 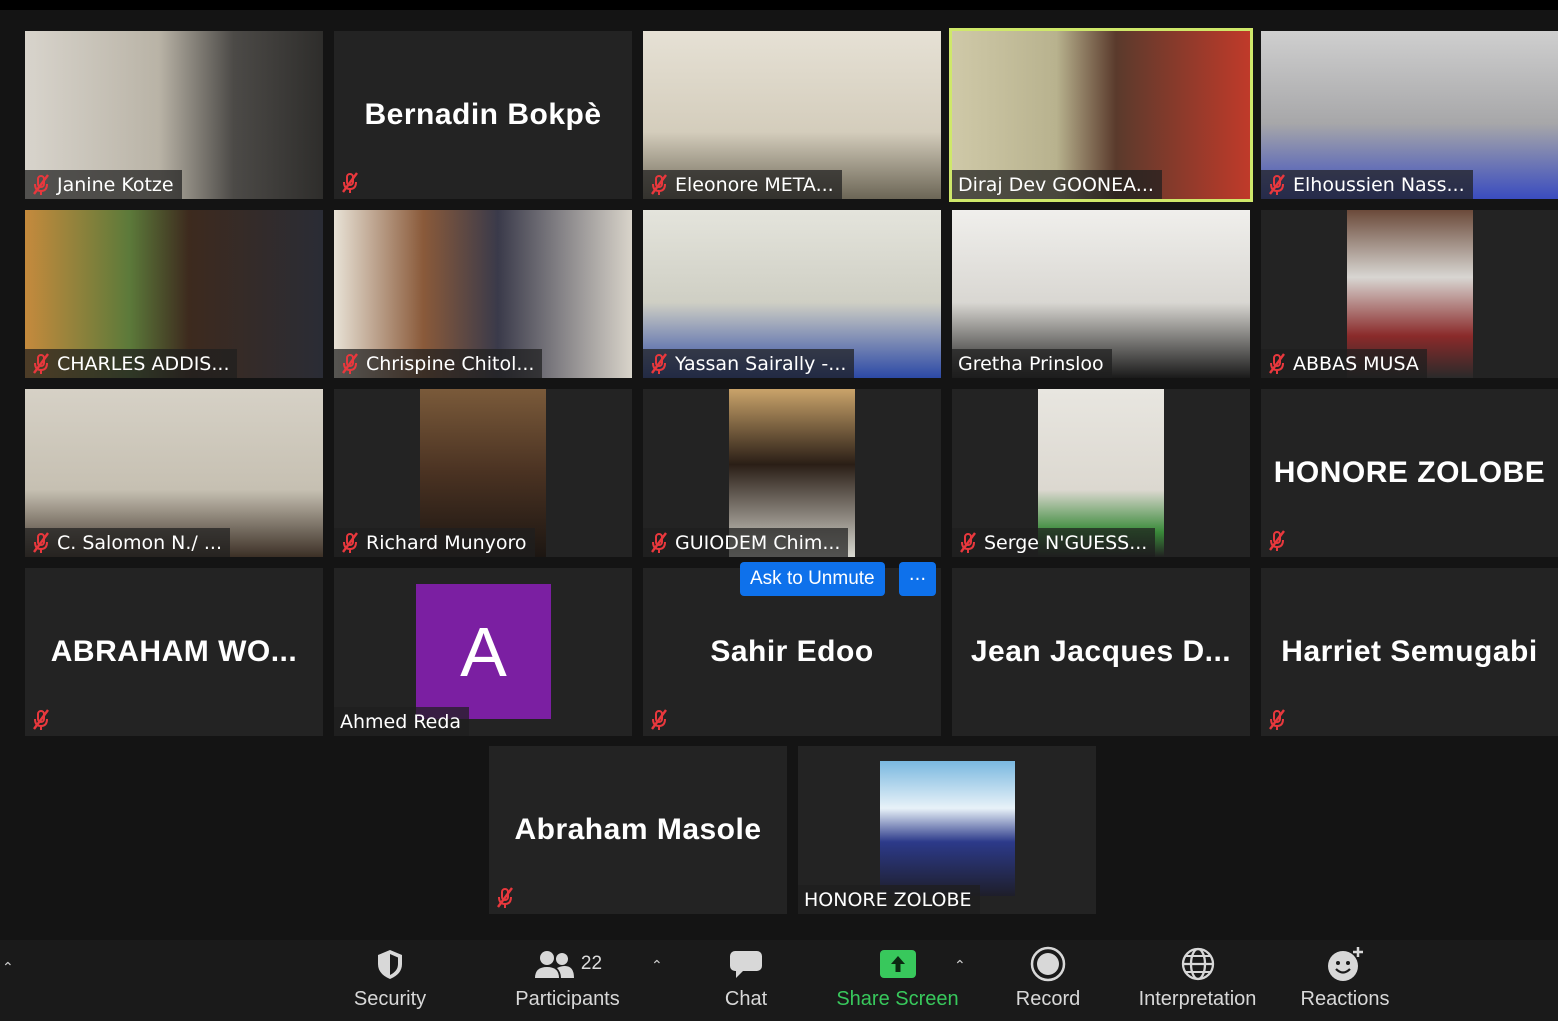 I want to click on participant-name: Janine Kotze, so click(x=115, y=184).